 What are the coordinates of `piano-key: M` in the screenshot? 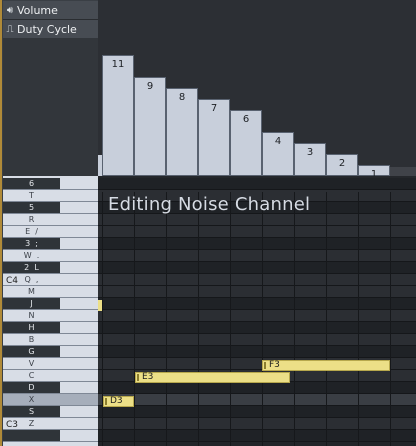 It's located at (50, 292).